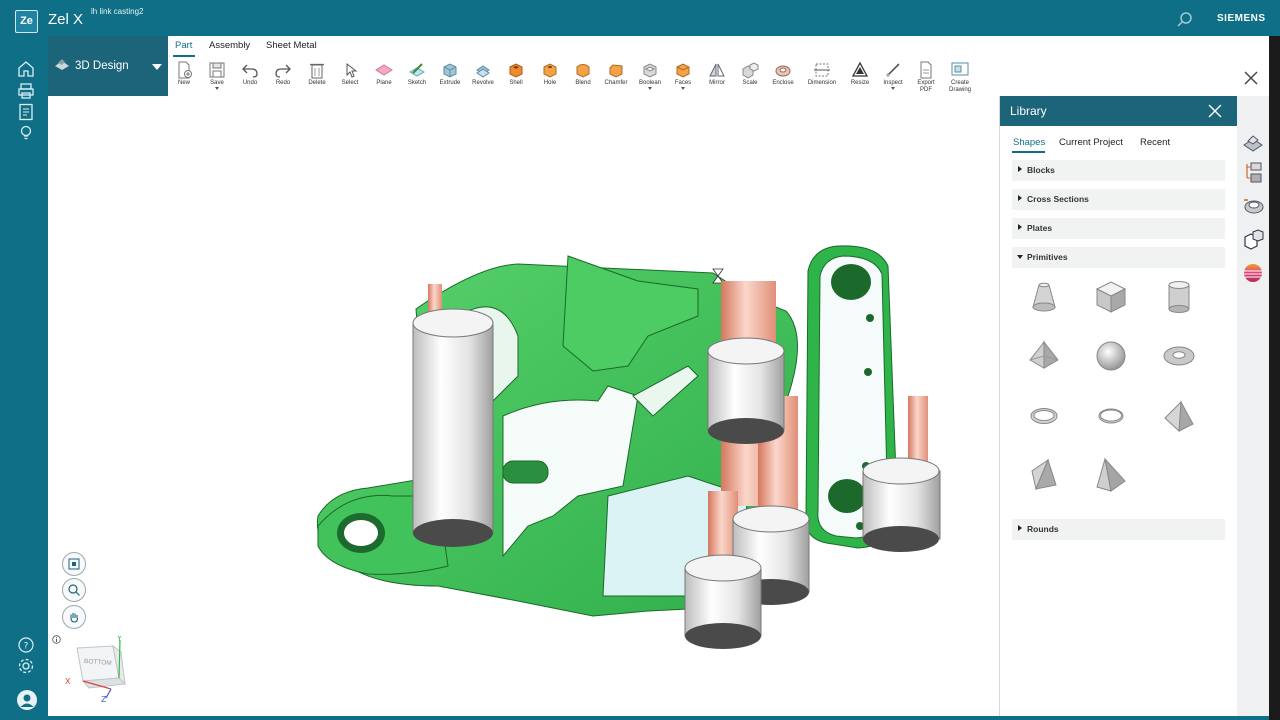 Image resolution: width=1280 pixels, height=720 pixels. What do you see at coordinates (1253, 173) in the screenshot?
I see `assembly-tree-icon` at bounding box center [1253, 173].